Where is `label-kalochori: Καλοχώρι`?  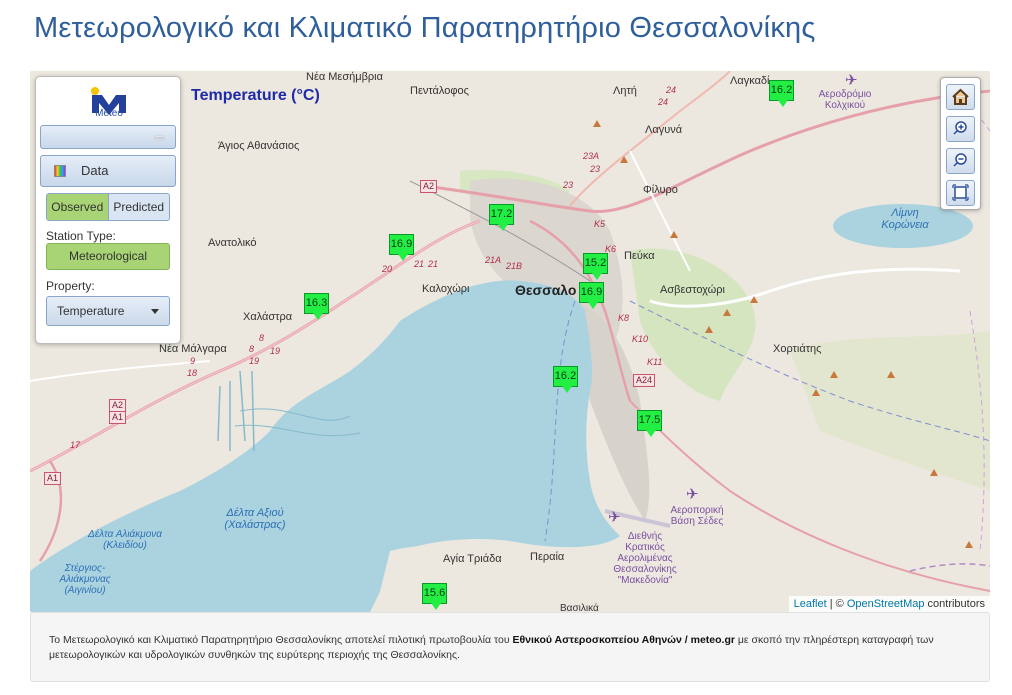 label-kalochori: Καλοχώρι is located at coordinates (446, 289).